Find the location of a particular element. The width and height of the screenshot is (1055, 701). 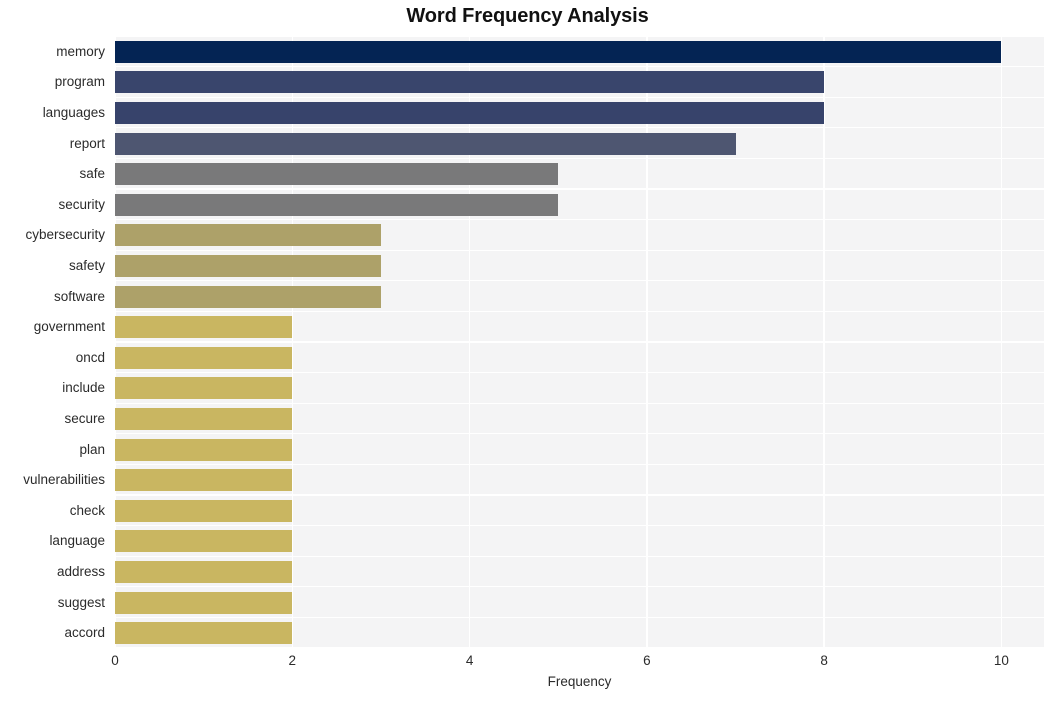

y-axis-tick-label: safe is located at coordinates (92, 174).